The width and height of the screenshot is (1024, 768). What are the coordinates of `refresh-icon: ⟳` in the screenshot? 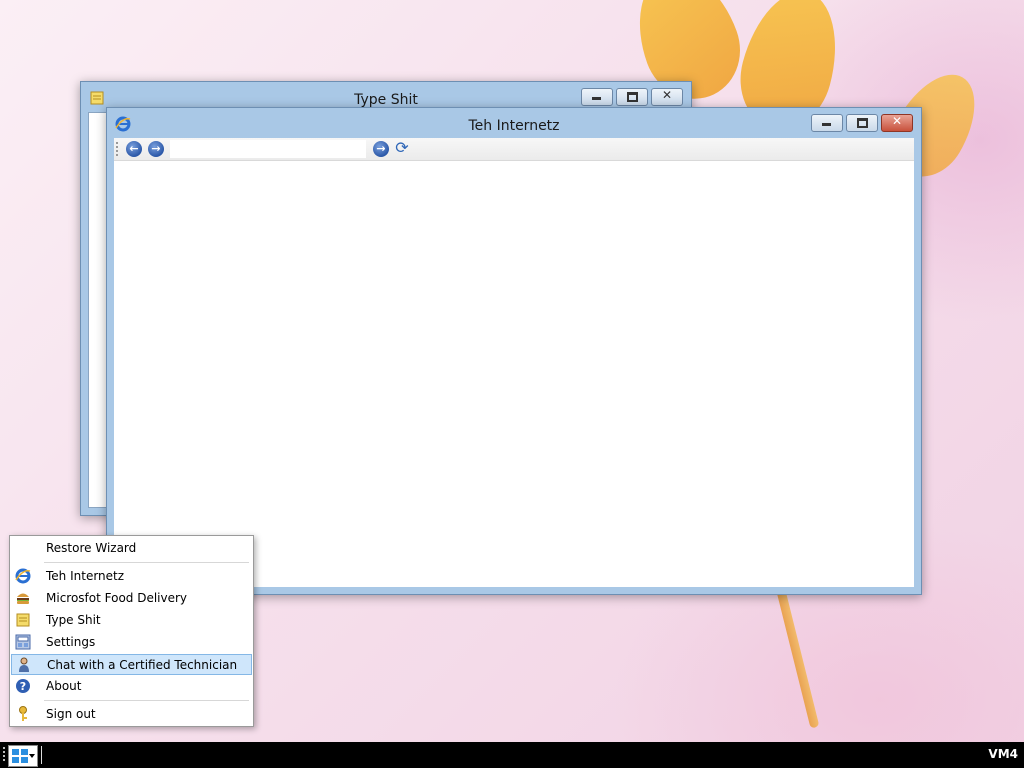 It's located at (402, 148).